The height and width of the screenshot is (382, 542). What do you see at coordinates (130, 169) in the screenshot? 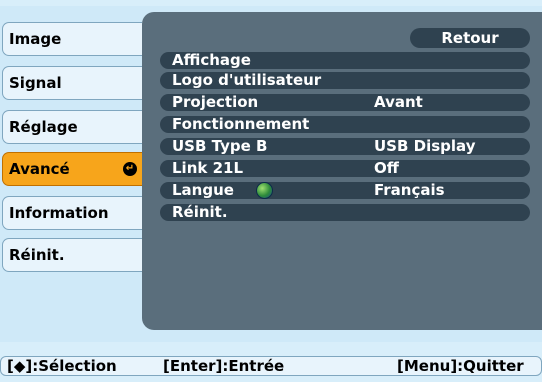
I see `enter-icon: ↵` at bounding box center [130, 169].